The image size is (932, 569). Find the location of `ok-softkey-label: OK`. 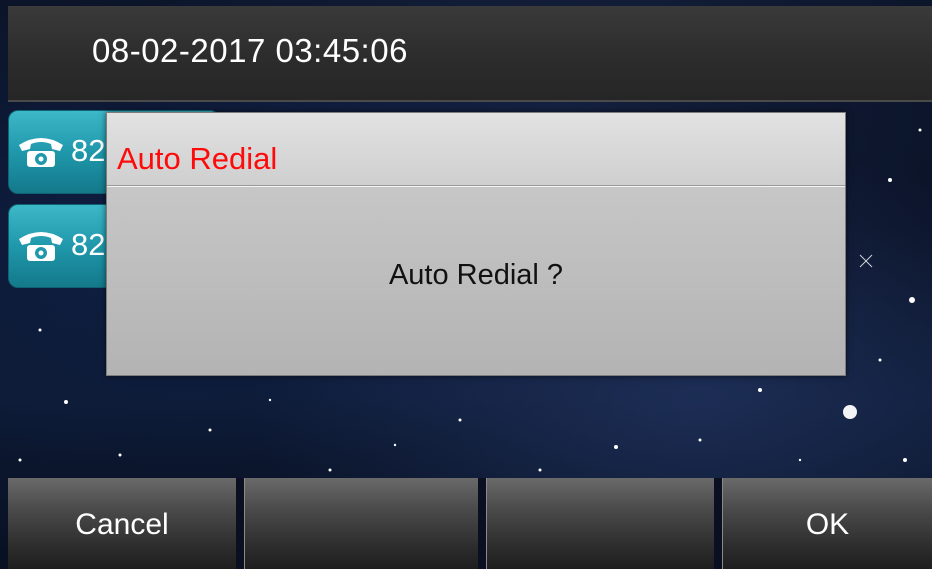

ok-softkey-label: OK is located at coordinates (827, 524).